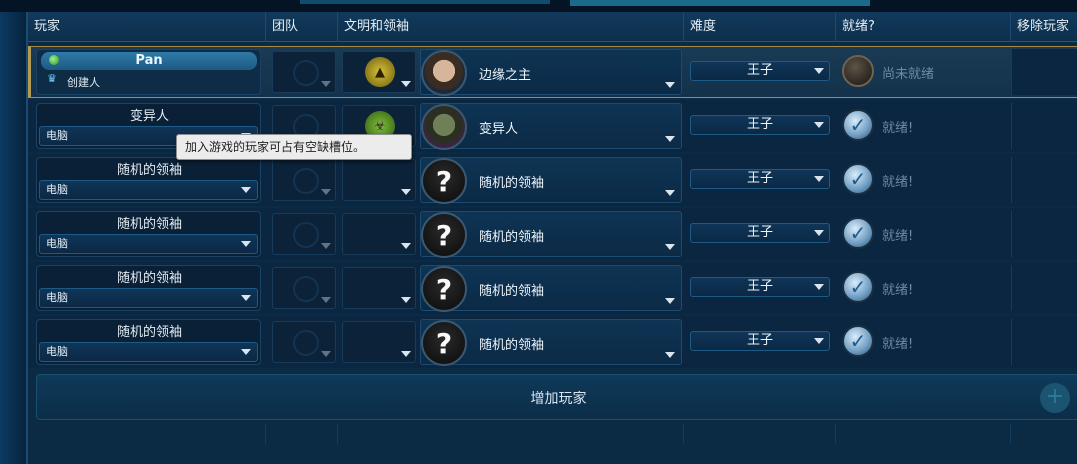 This screenshot has width=1077, height=464. What do you see at coordinates (1043, 26) in the screenshot?
I see `header-remove: 移除玩家` at bounding box center [1043, 26].